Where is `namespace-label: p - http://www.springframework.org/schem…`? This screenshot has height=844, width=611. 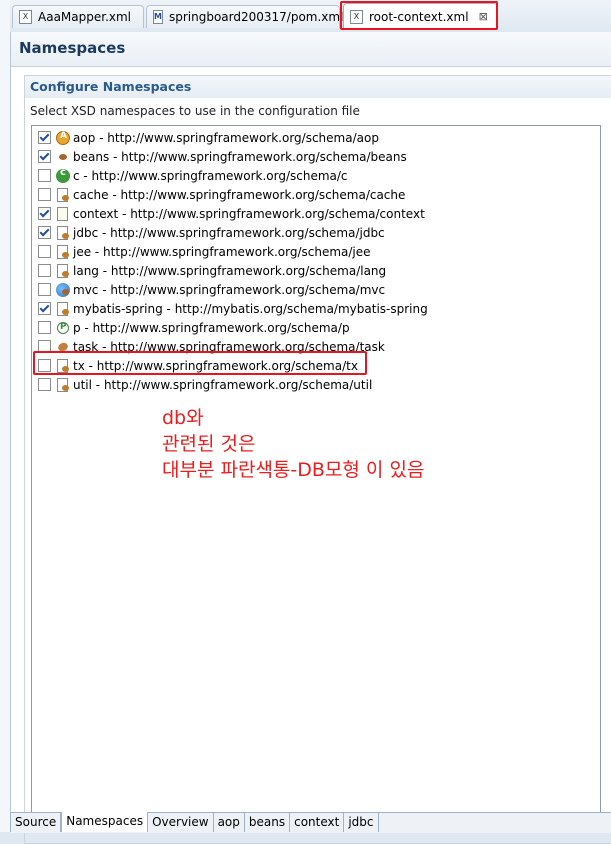
namespace-label: p - http://www.springframework.org/schem… is located at coordinates (211, 327).